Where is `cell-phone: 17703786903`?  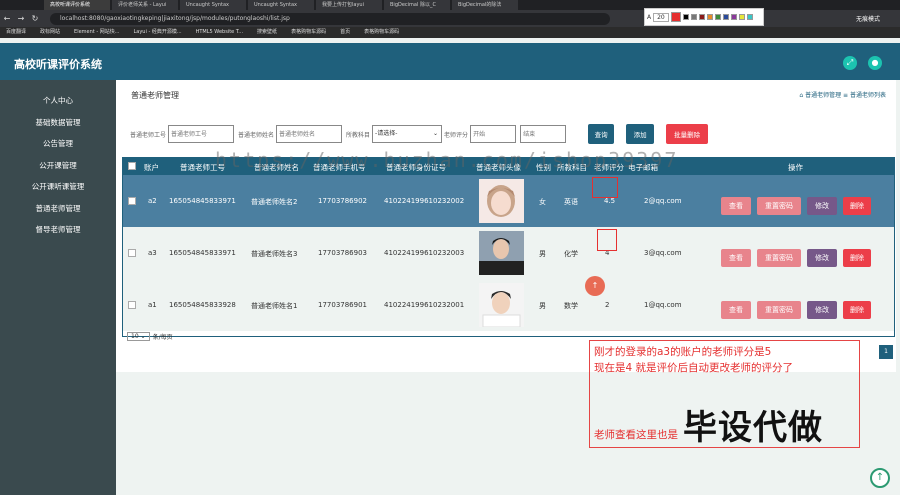 cell-phone: 17703786903 is located at coordinates (342, 253).